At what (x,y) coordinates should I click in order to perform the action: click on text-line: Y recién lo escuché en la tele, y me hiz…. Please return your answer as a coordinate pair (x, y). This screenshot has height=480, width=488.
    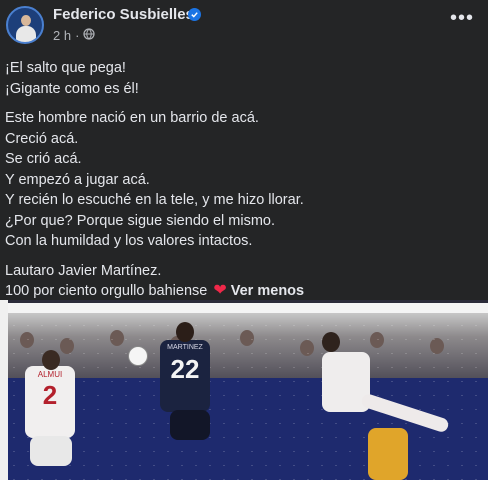
    Looking at the image, I should click on (154, 200).